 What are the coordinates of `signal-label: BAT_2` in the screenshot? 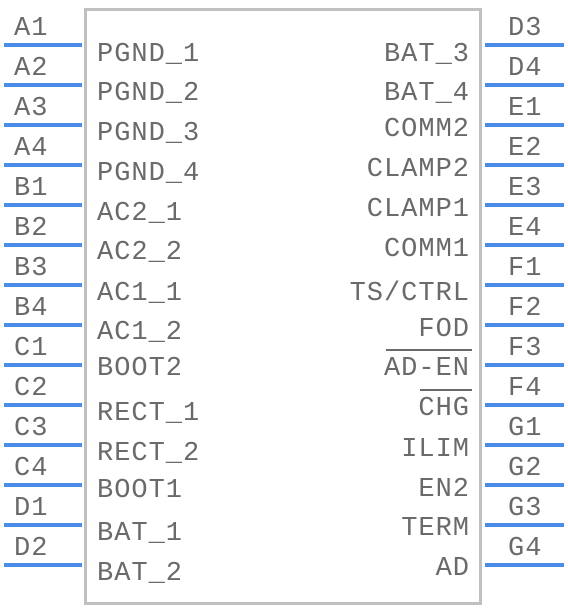 It's located at (140, 574).